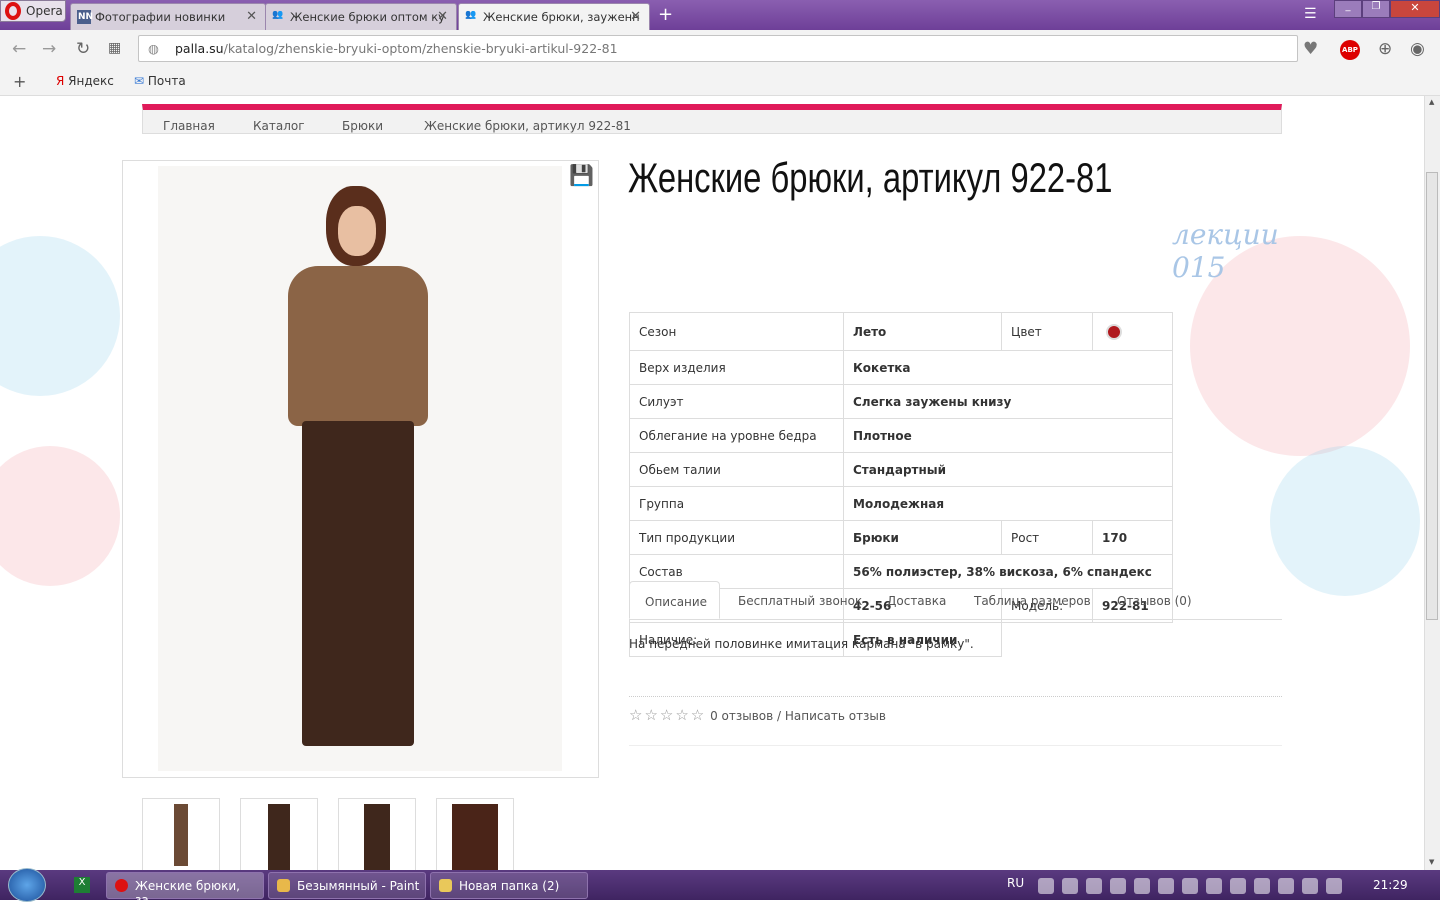  What do you see at coordinates (1008, 469) in the screenshot?
I see `spec-value: Стандартный` at bounding box center [1008, 469].